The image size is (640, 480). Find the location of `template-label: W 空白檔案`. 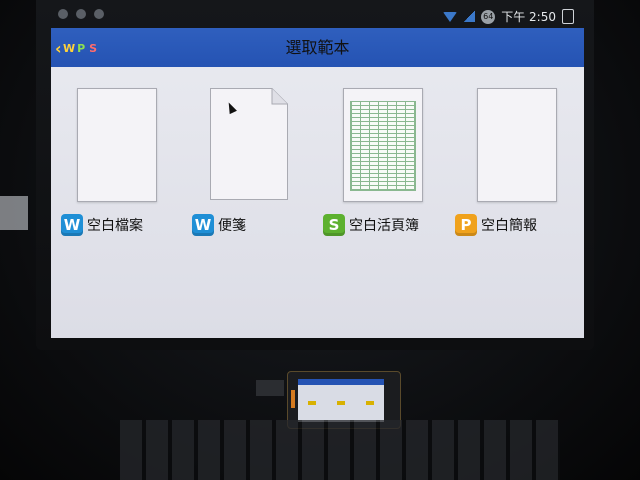

template-label: W 空白檔案 is located at coordinates (102, 225).